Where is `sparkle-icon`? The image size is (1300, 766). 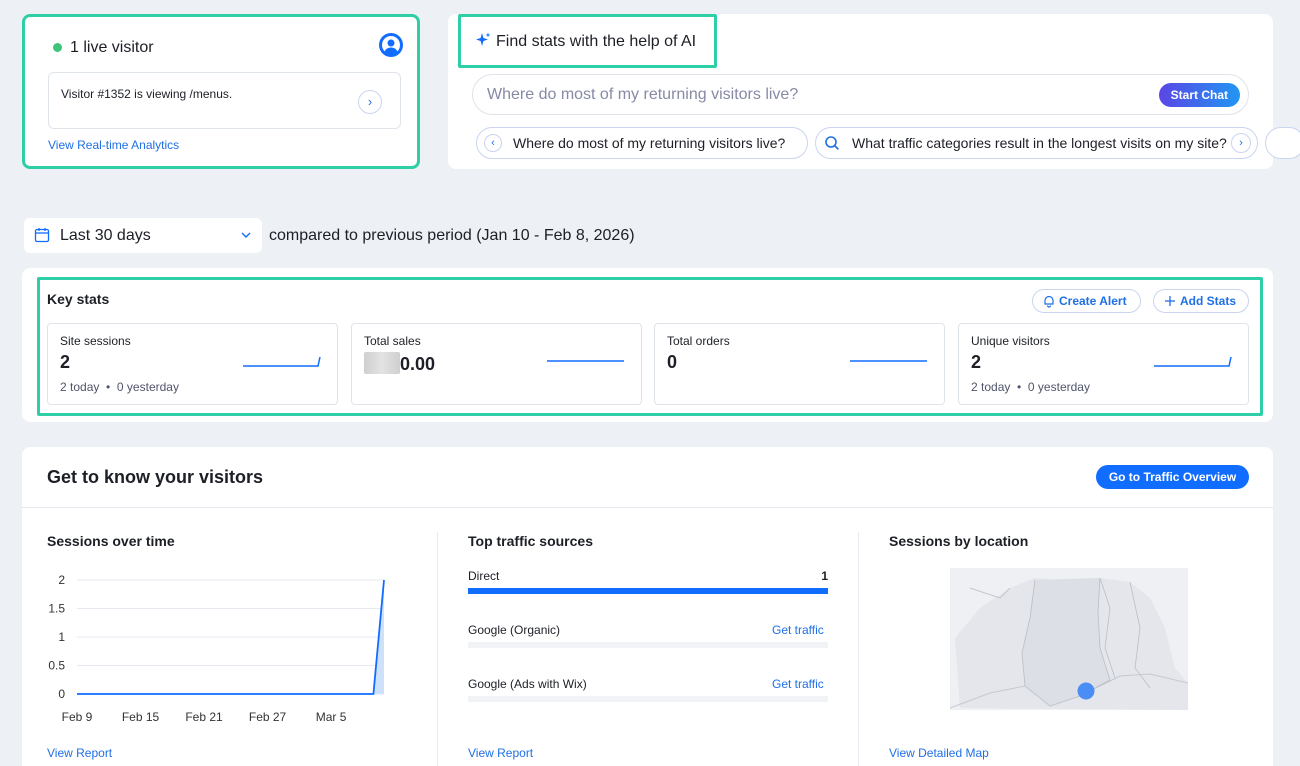 sparkle-icon is located at coordinates (483, 39).